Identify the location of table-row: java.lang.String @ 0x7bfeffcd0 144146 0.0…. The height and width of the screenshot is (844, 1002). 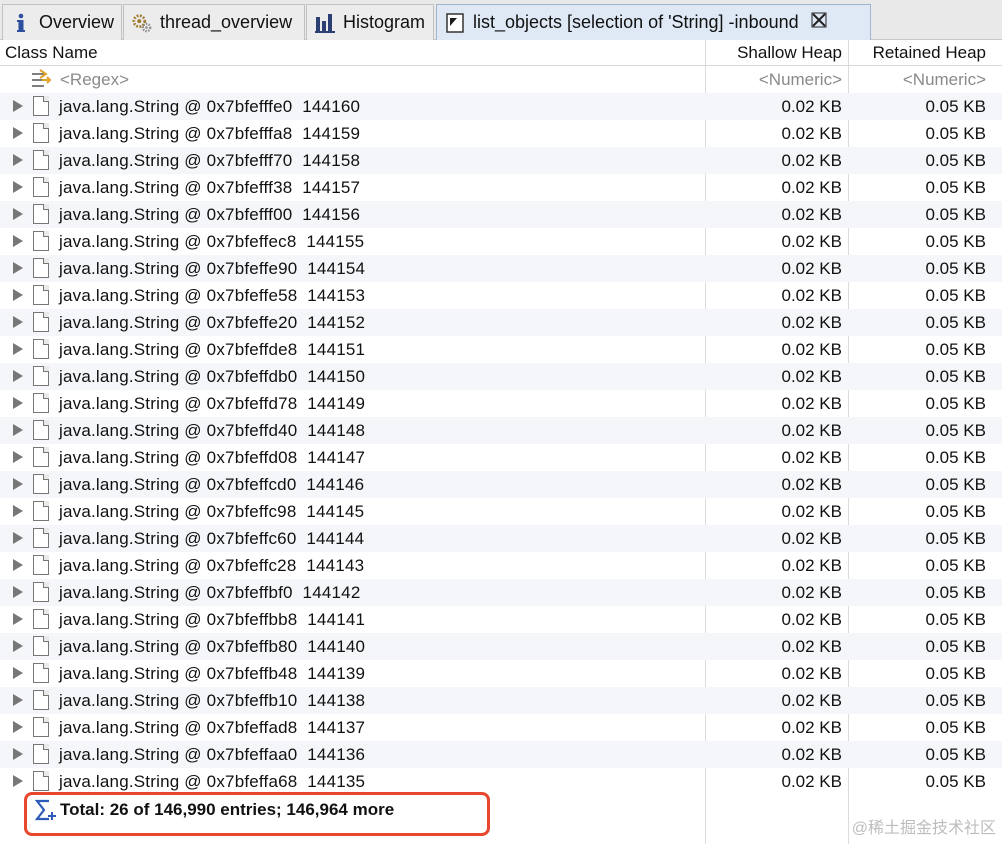
(501, 484).